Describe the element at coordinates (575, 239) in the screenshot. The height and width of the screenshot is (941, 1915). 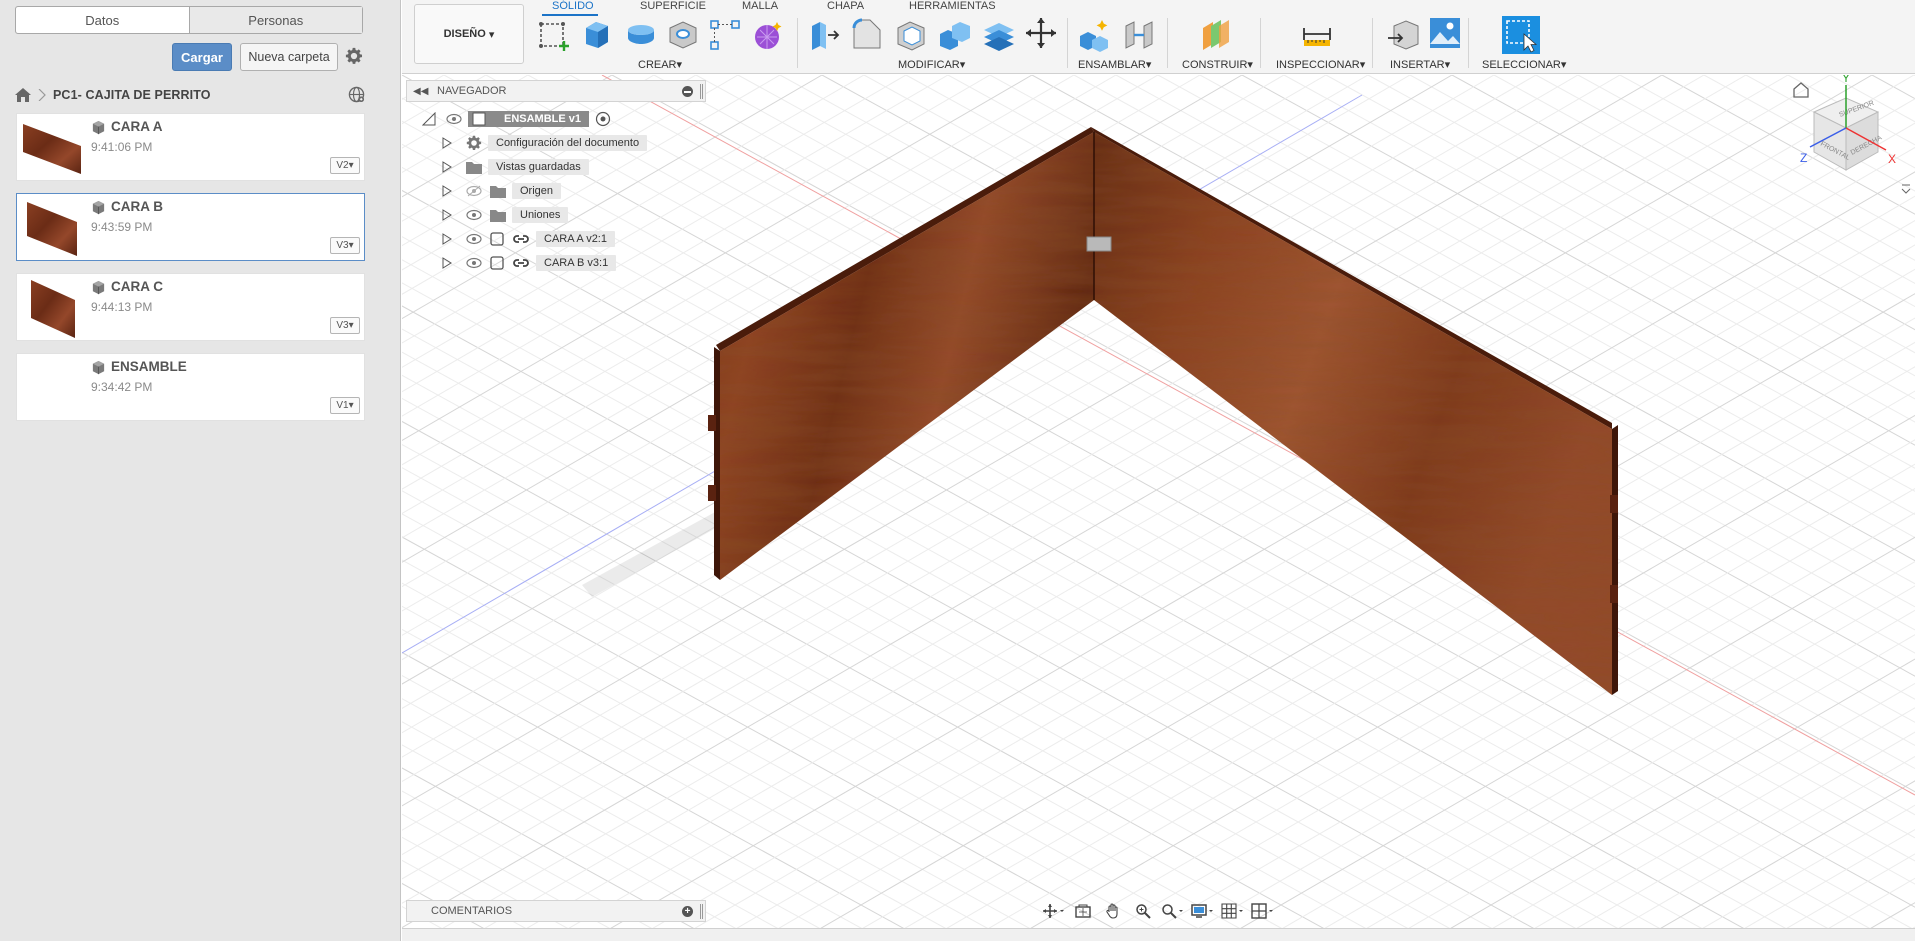
I see `tree-item-label: CARA A v2:1` at that location.